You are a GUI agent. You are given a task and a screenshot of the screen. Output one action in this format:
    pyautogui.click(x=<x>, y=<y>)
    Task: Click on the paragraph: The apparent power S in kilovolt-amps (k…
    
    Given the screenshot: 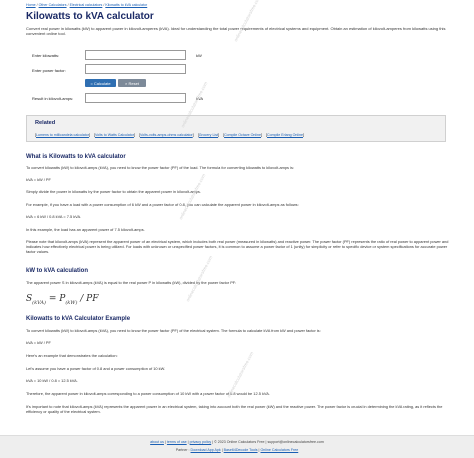 What is the action you would take?
    pyautogui.click(x=131, y=282)
    